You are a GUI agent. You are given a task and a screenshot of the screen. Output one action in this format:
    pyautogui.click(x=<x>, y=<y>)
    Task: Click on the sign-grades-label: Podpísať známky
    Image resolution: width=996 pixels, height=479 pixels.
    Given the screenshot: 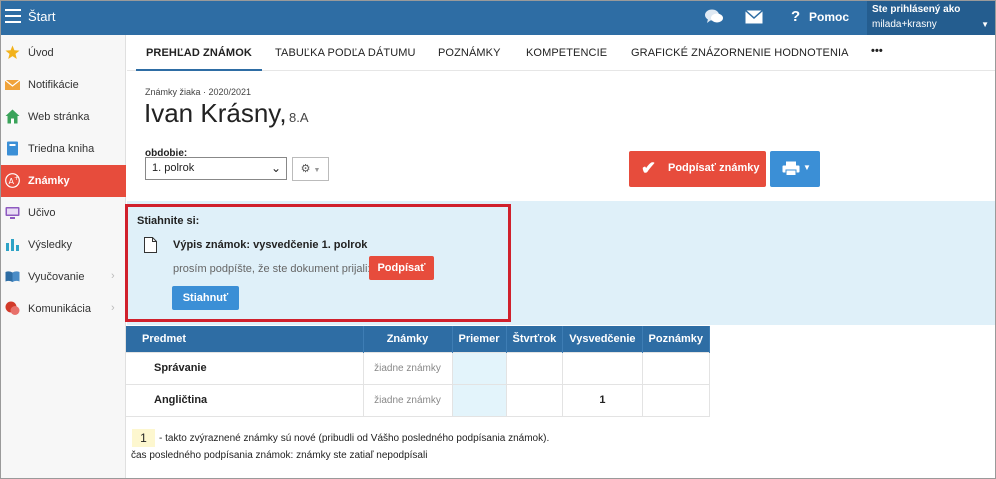 What is the action you would take?
    pyautogui.click(x=714, y=168)
    